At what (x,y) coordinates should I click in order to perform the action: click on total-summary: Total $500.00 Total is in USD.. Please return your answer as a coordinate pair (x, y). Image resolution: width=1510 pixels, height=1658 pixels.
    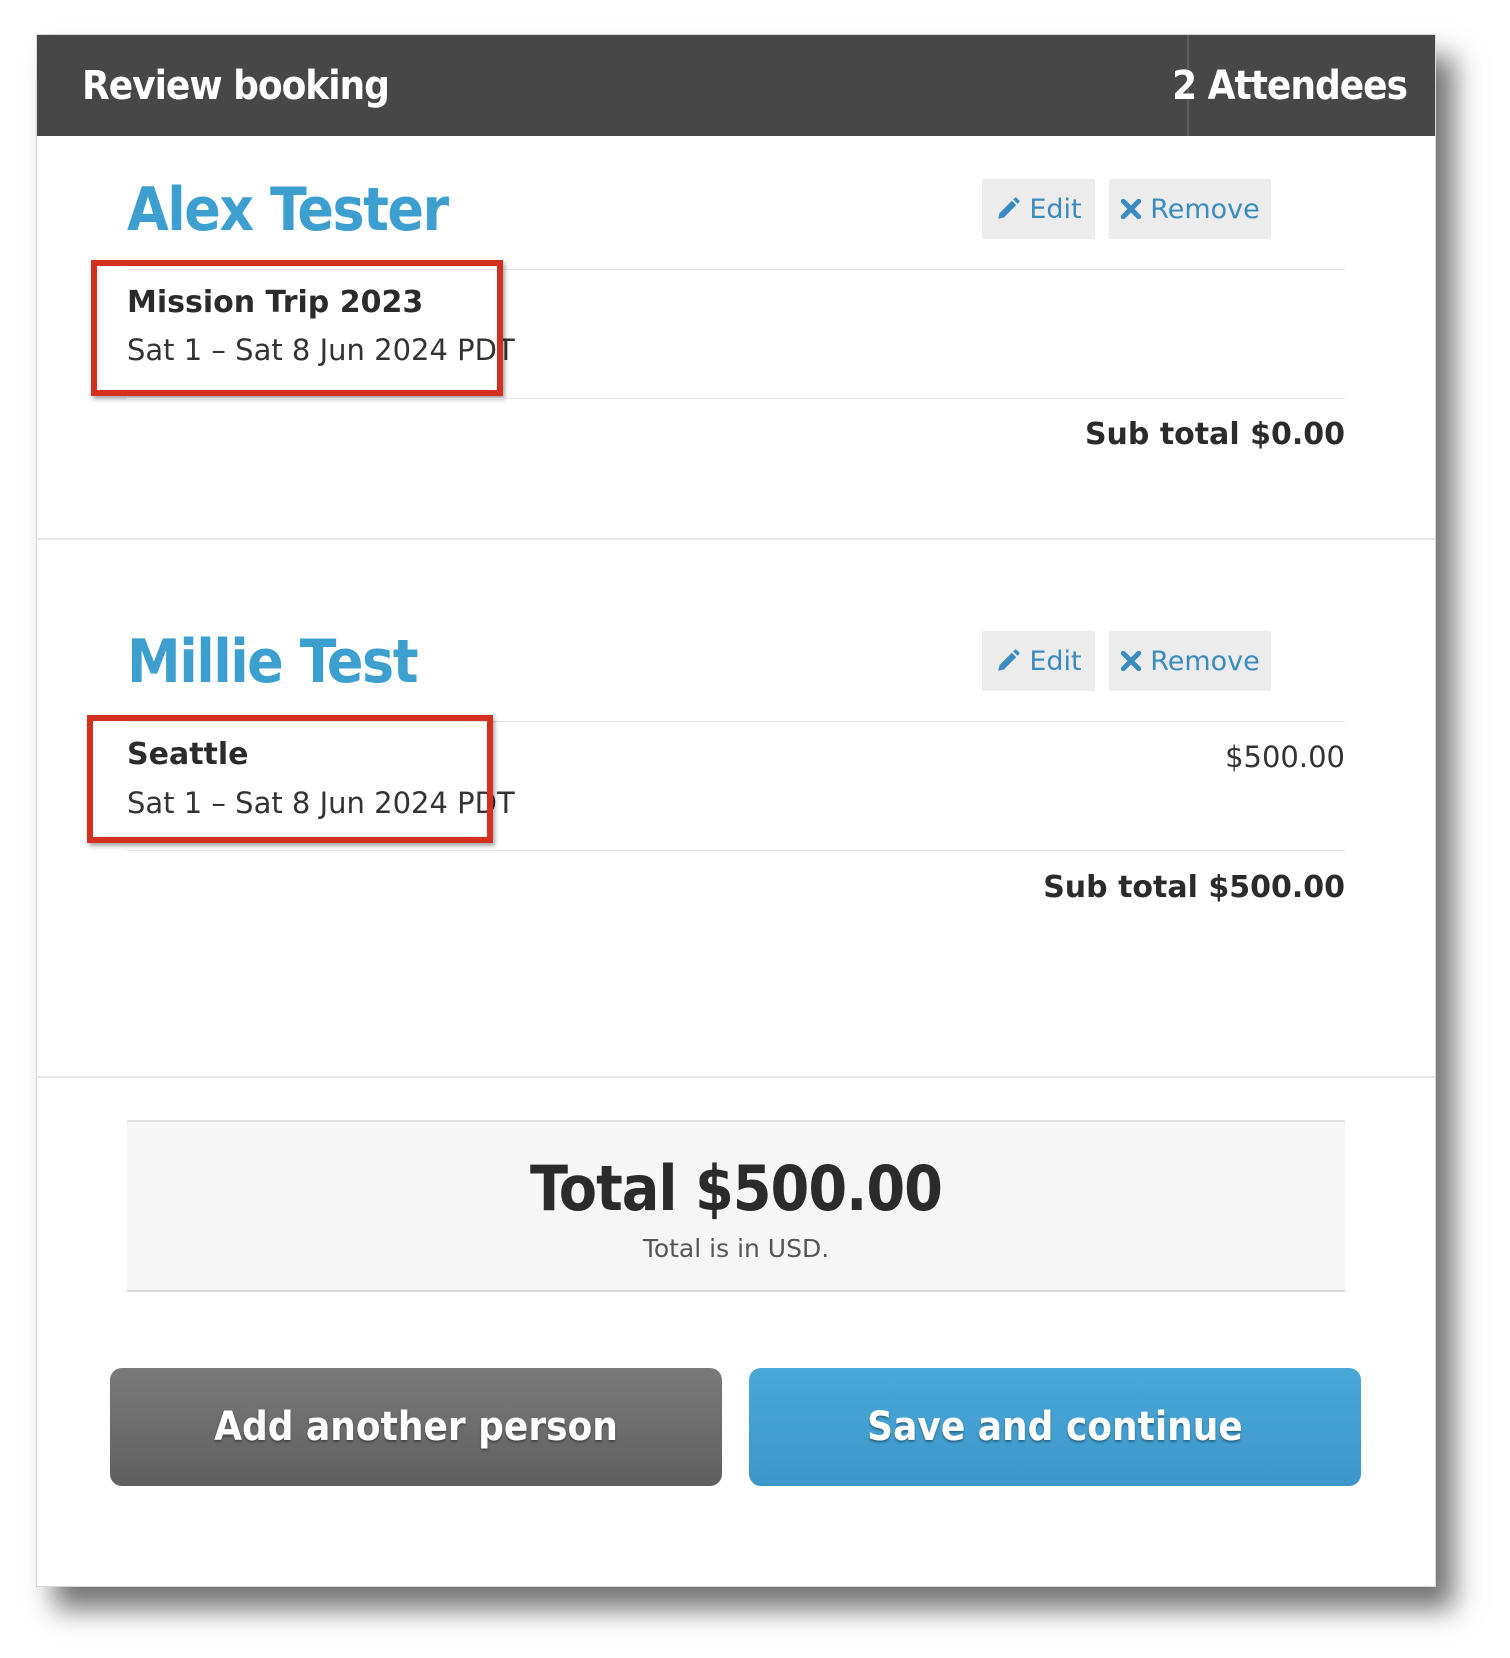
    Looking at the image, I should click on (736, 1206).